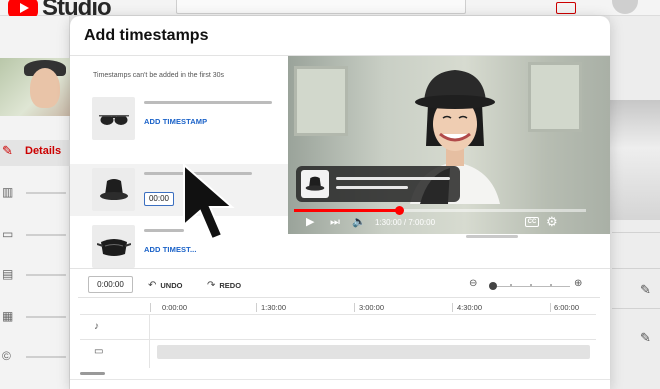  Describe the element at coordinates (9, 316) in the screenshot. I see `subtitles-icon: ▦` at that location.